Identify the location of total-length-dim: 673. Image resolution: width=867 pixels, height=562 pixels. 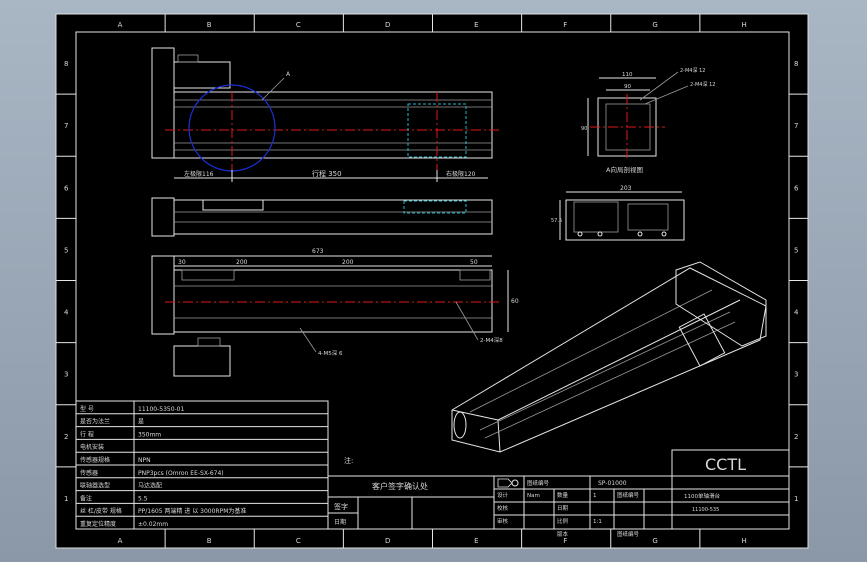
(318, 251).